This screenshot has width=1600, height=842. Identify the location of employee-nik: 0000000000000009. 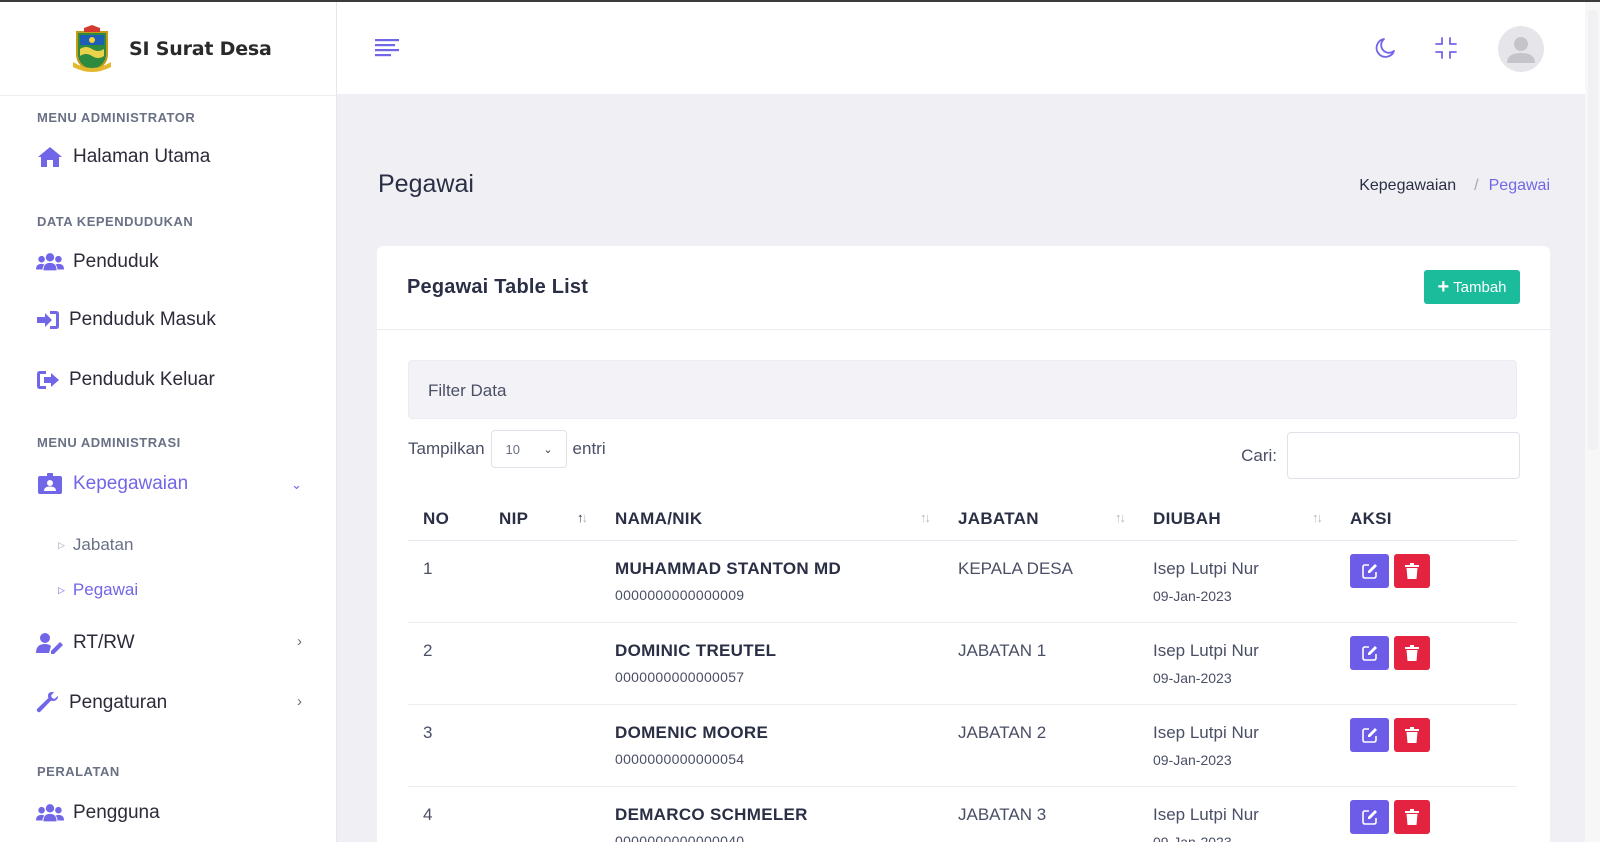
(680, 594).